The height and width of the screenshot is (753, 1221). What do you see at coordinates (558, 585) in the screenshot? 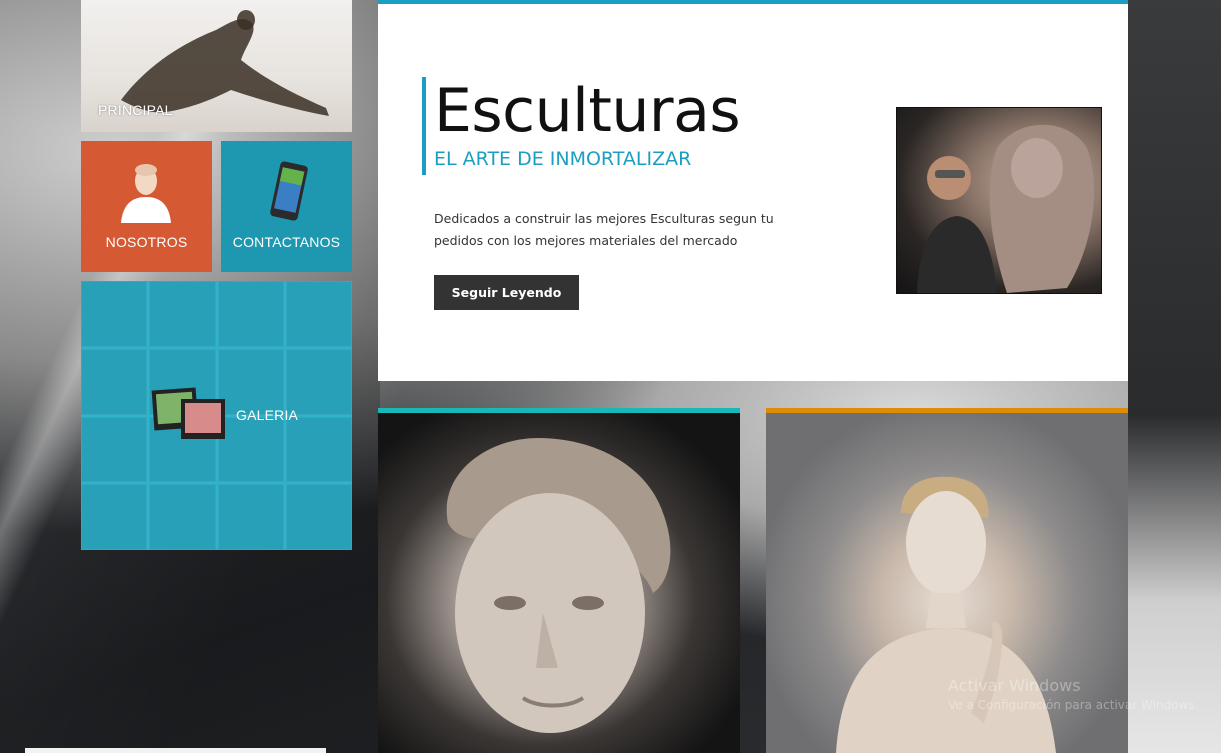
I see `bust-sculpture-image` at bounding box center [558, 585].